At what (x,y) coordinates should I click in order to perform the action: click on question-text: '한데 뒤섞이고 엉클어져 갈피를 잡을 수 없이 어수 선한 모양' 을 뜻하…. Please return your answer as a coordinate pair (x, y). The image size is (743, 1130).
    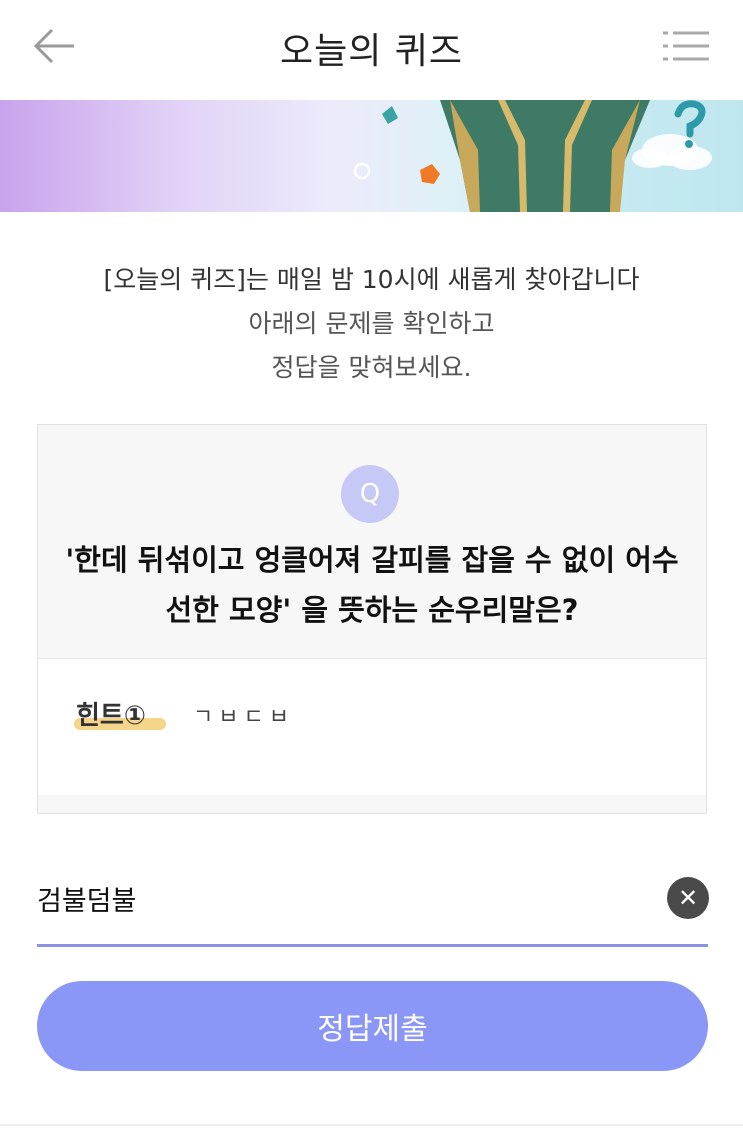
    Looking at the image, I should click on (372, 585).